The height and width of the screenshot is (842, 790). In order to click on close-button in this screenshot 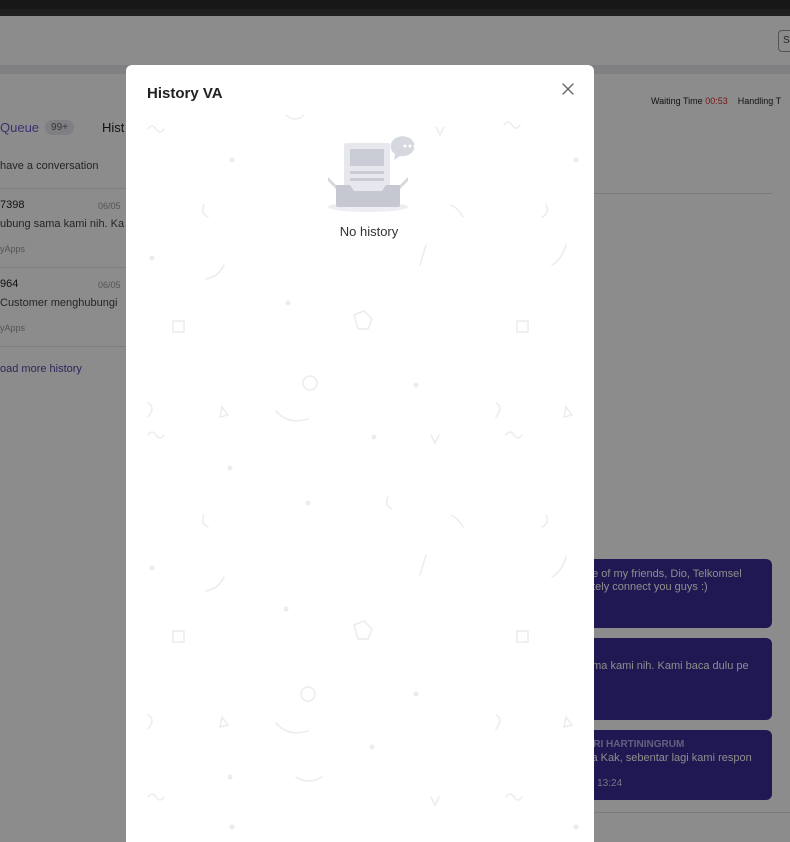, I will do `click(568, 89)`.